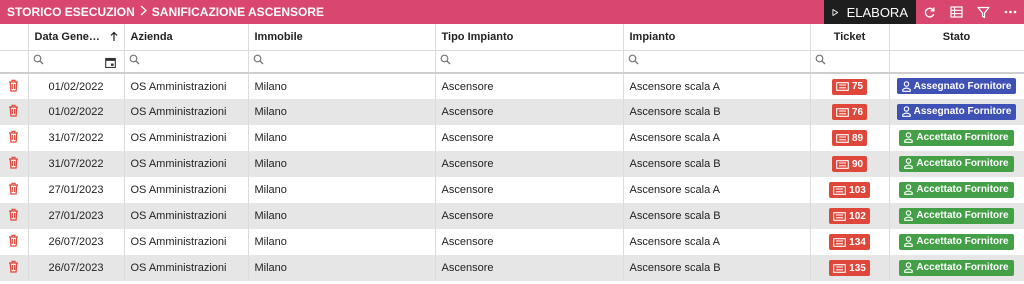 This screenshot has width=1024, height=284. I want to click on ticket-badge: 135, so click(849, 268).